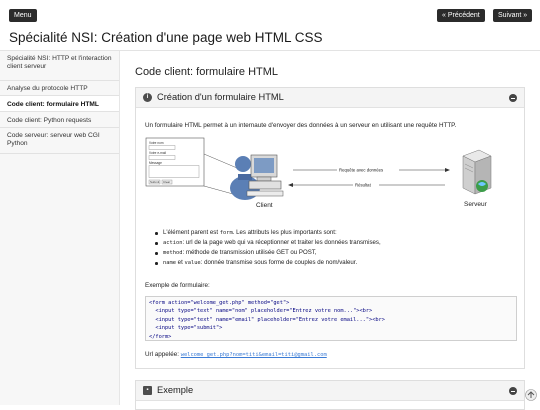 This screenshot has width=540, height=410. Describe the element at coordinates (330, 98) in the screenshot. I see `card-header: i Création d'un formulaire HTML` at that location.